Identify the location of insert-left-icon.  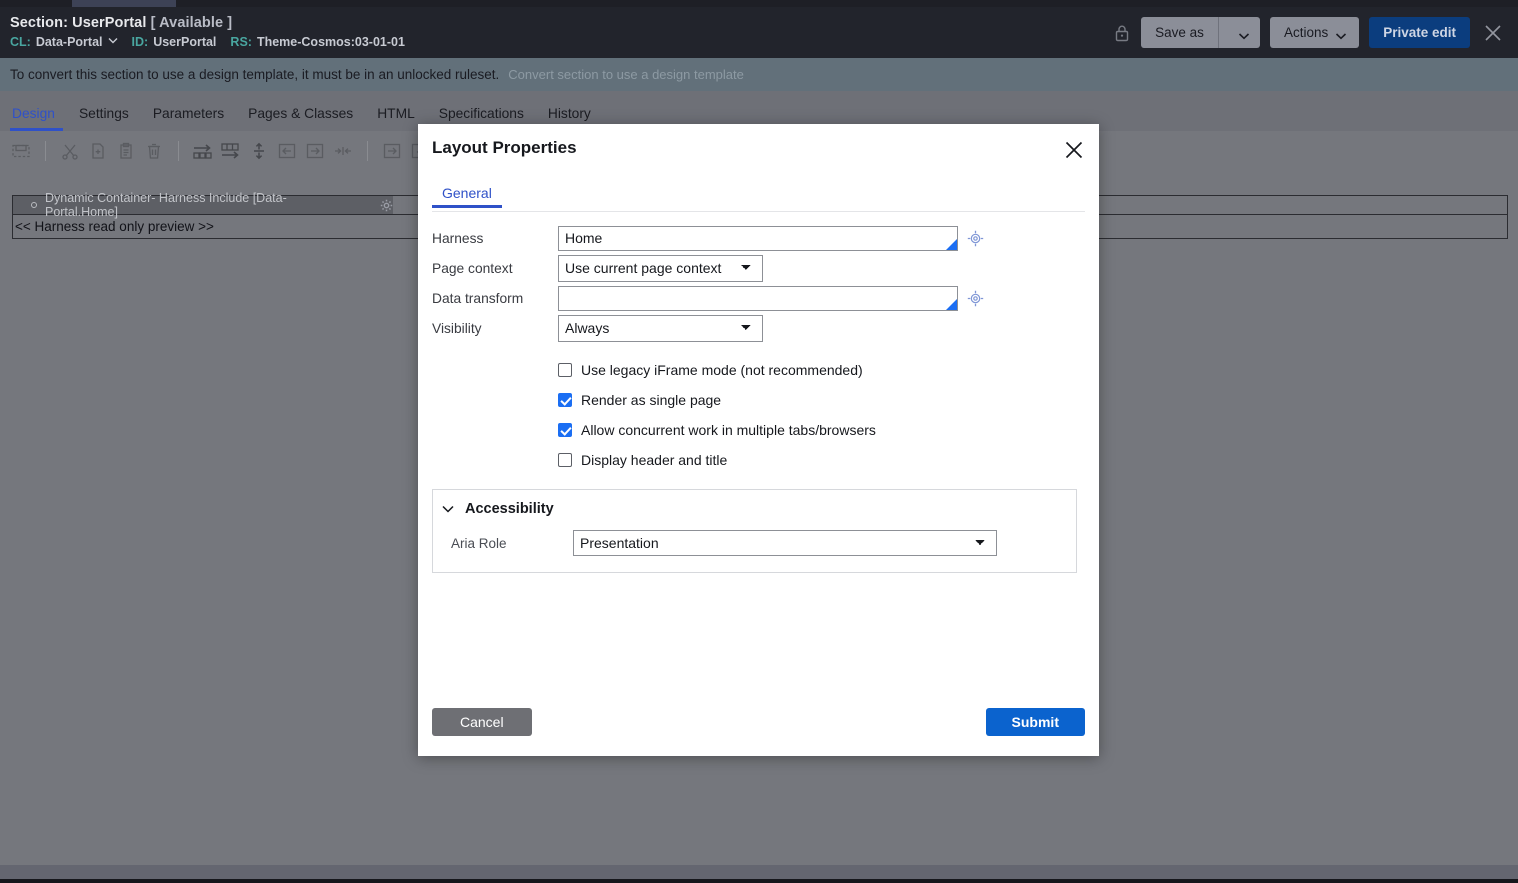
(287, 151).